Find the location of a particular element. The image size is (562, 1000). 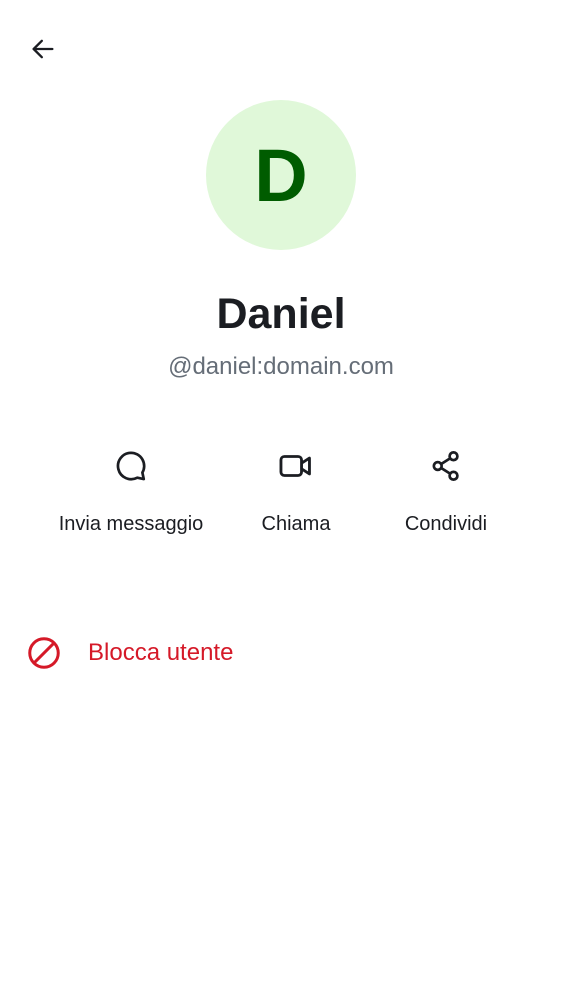

block-user-label: Blocca utente is located at coordinates (161, 652).